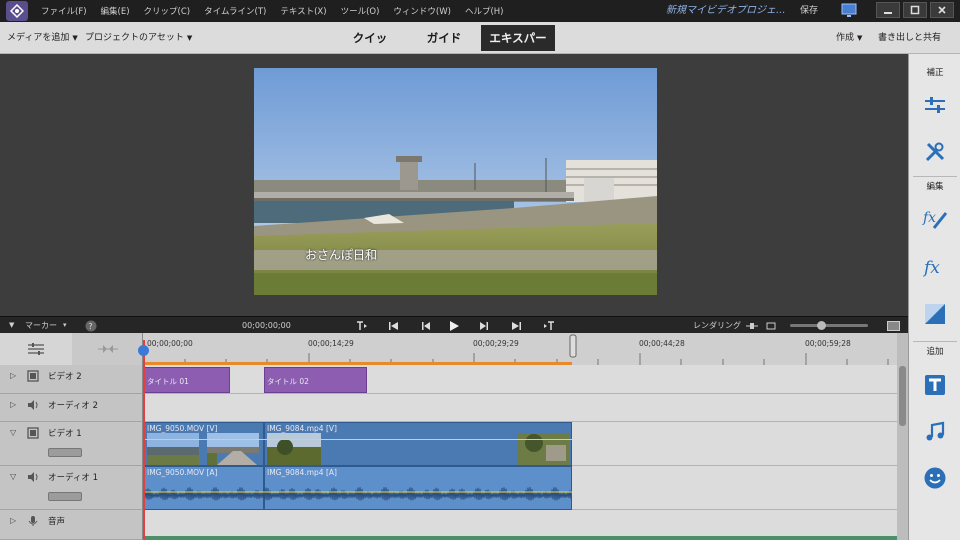  What do you see at coordinates (520, 379) in the screenshot?
I see `track-lane-video-2: タイトル 01 タイトル 02` at bounding box center [520, 379].